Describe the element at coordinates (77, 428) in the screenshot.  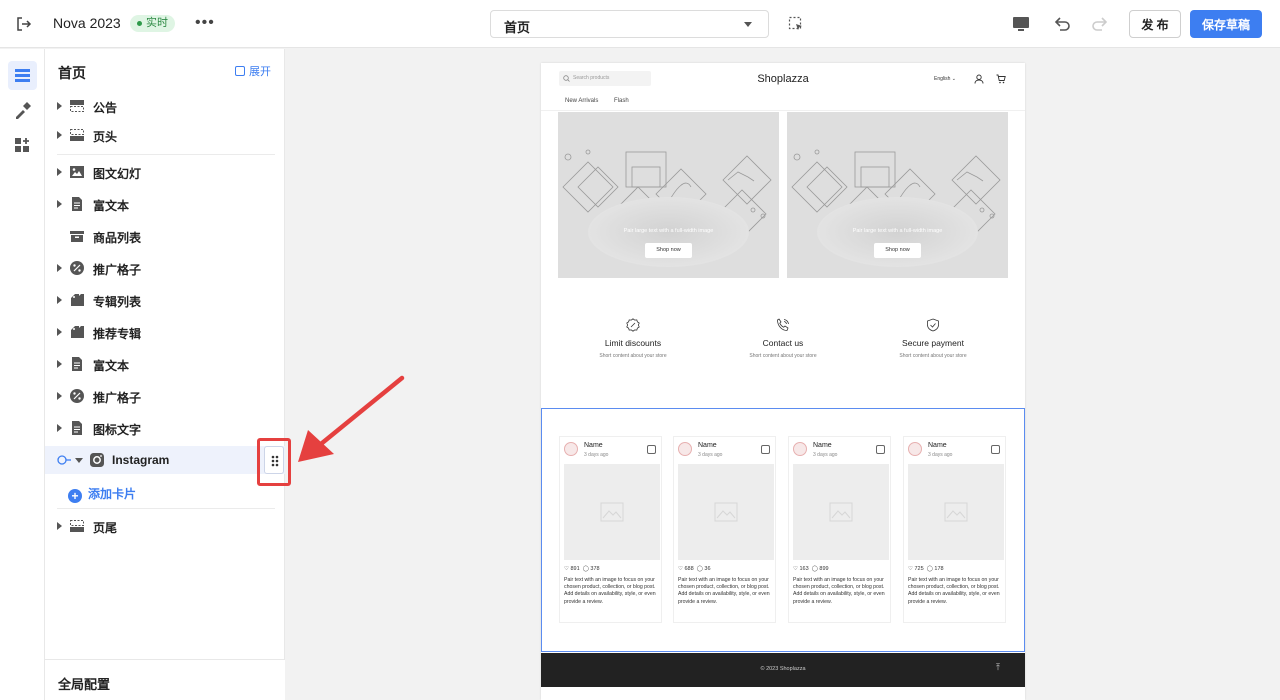
I see `icon-text-icon` at that location.